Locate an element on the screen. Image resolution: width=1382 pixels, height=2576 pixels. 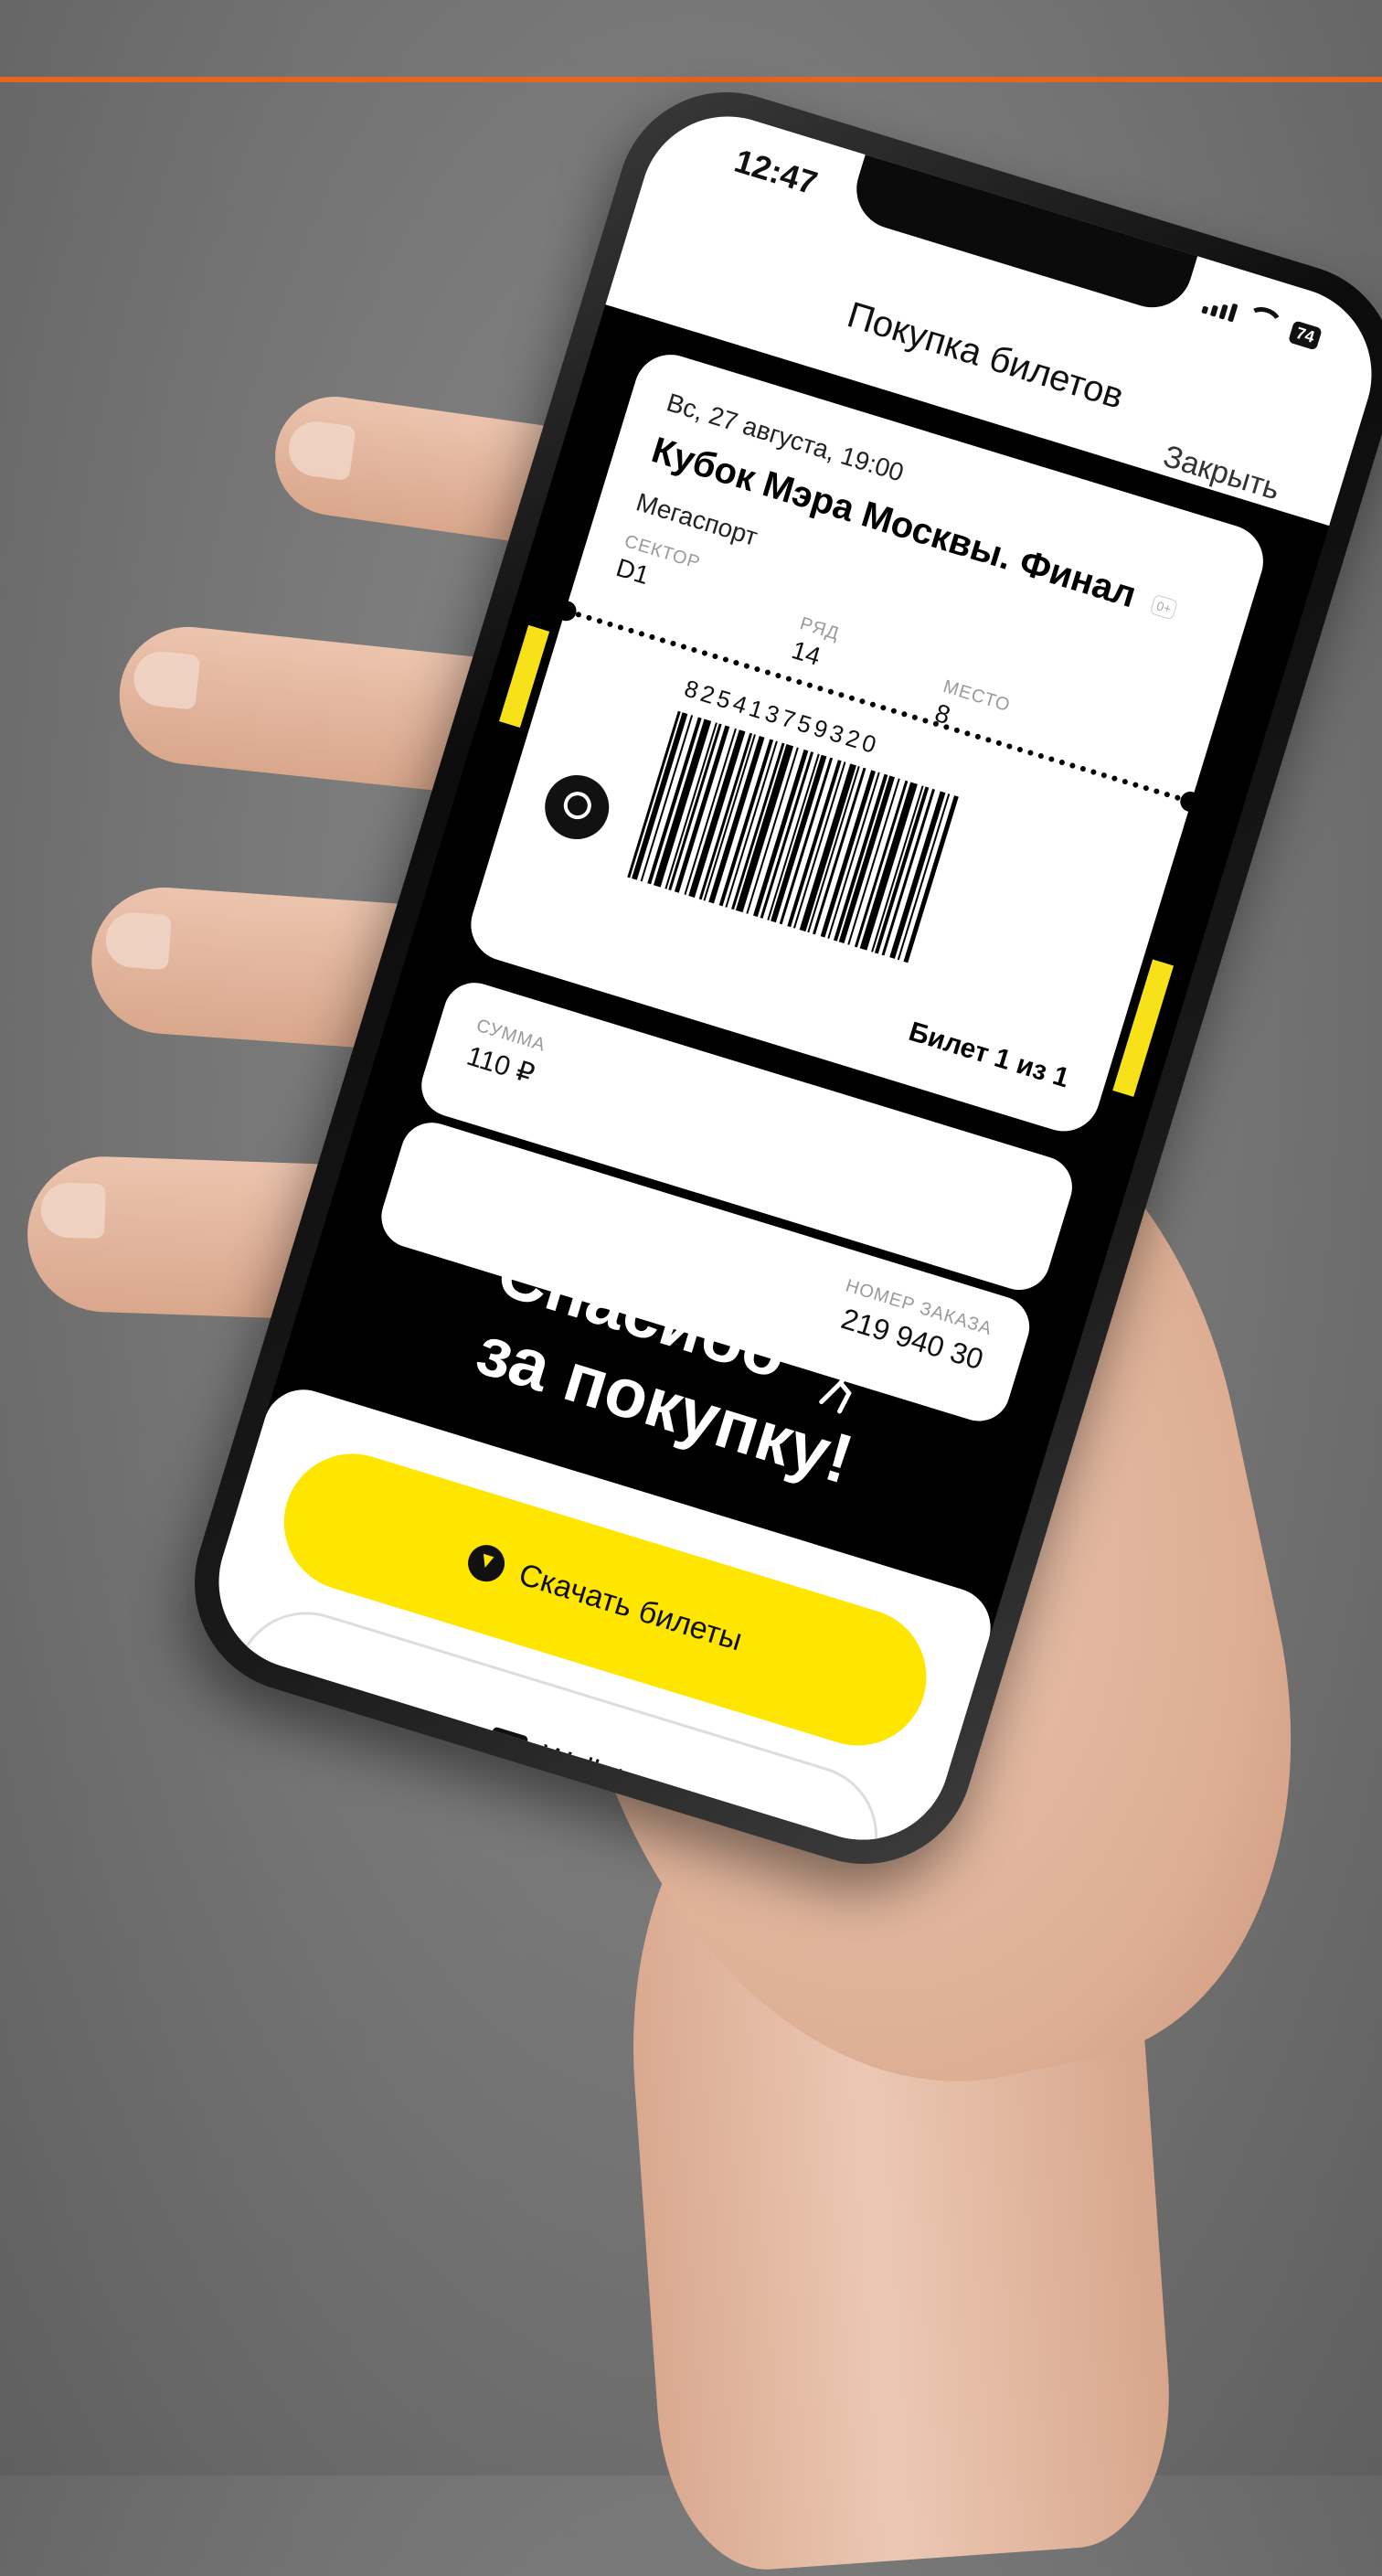
ticket-marker-left is located at coordinates (524, 676).